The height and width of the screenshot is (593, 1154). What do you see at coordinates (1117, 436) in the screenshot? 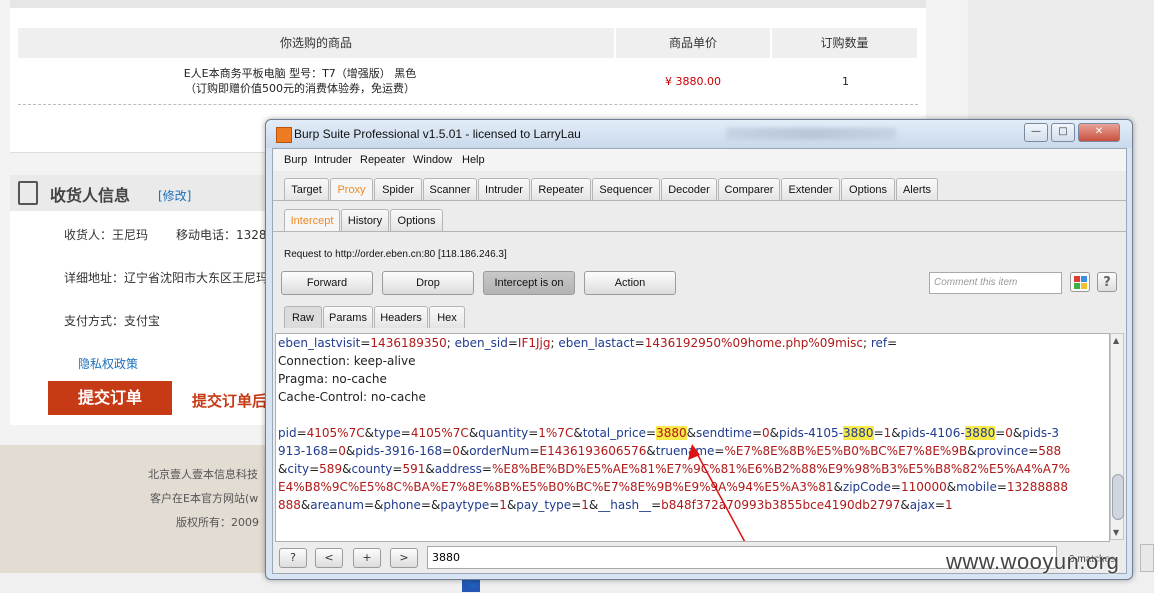
I see `editor-scrollbar: ▲ ▼` at bounding box center [1117, 436].